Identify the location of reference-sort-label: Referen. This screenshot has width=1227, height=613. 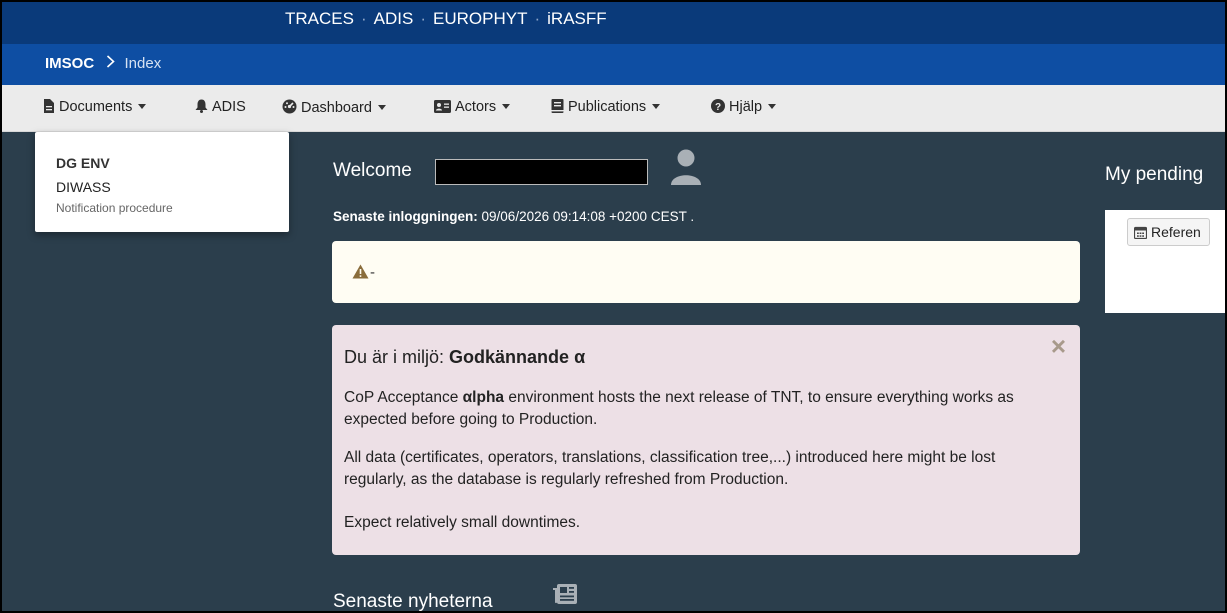
(1176, 232).